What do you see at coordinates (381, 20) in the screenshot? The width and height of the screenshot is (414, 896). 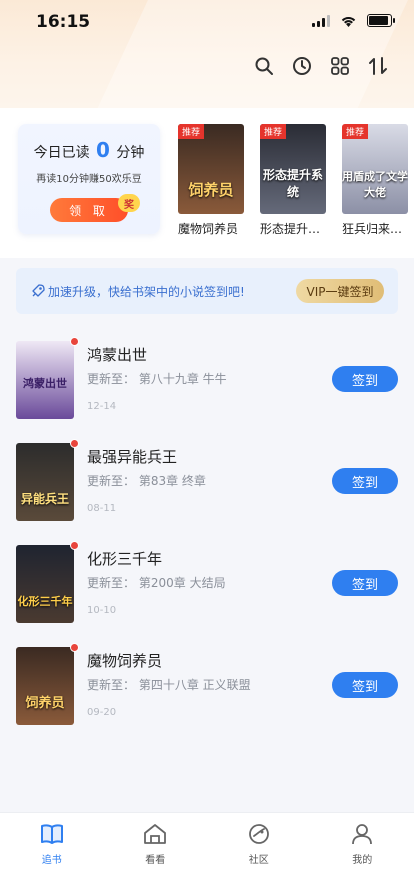 I see `battery-icon` at bounding box center [381, 20].